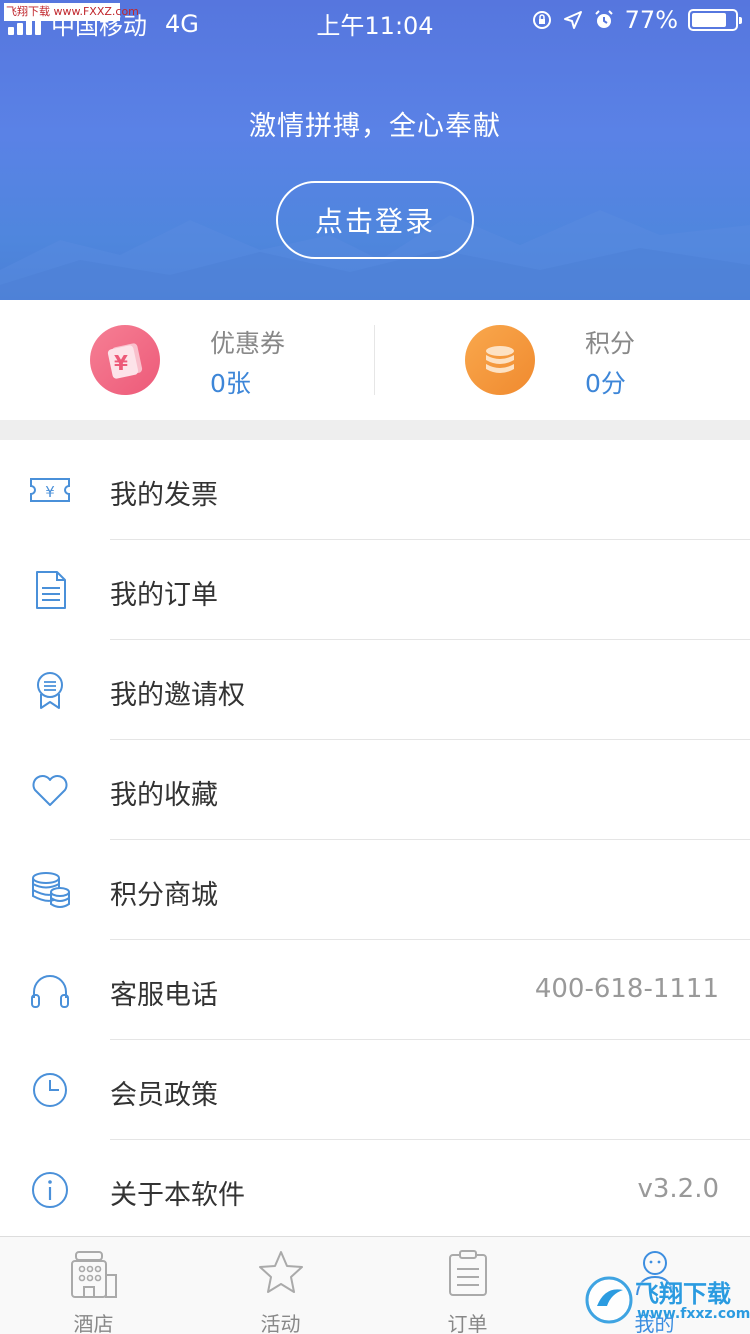 The width and height of the screenshot is (750, 1334). Describe the element at coordinates (93, 1274) in the screenshot. I see `hotel-icon` at that location.